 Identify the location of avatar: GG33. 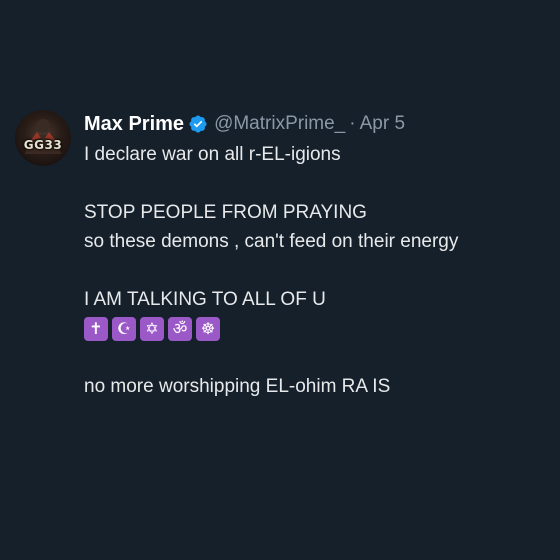
(43, 138).